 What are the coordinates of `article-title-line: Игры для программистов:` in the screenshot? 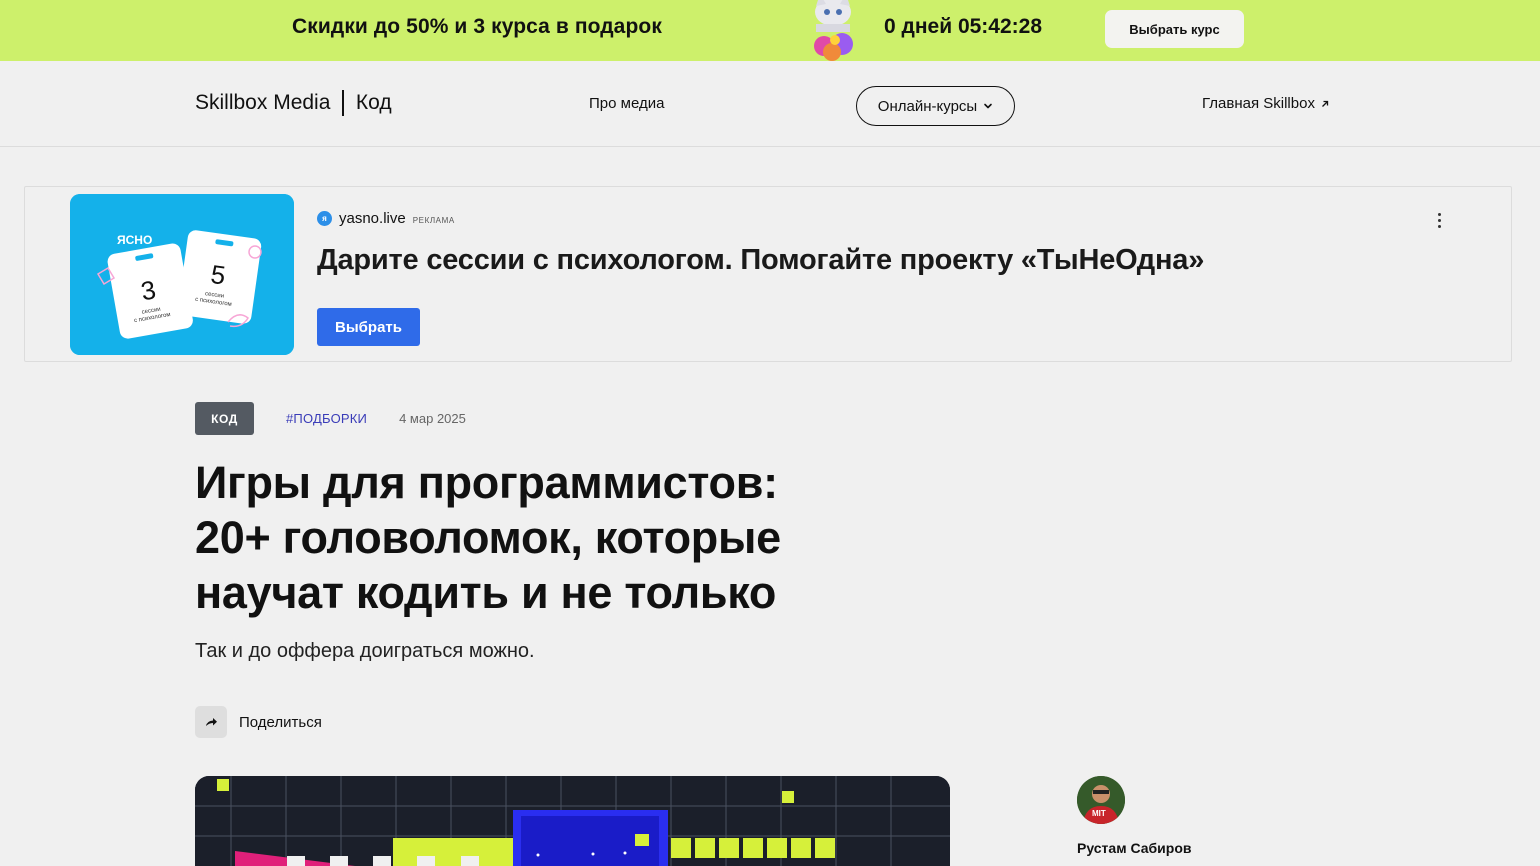 It's located at (486, 482).